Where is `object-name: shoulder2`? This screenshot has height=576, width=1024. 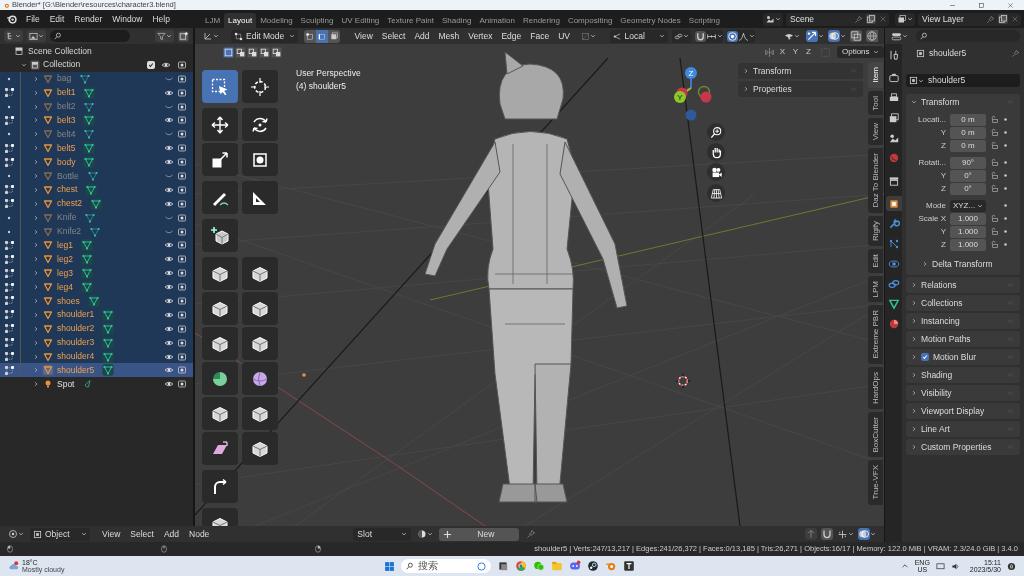
object-name: shoulder2 is located at coordinates (76, 329).